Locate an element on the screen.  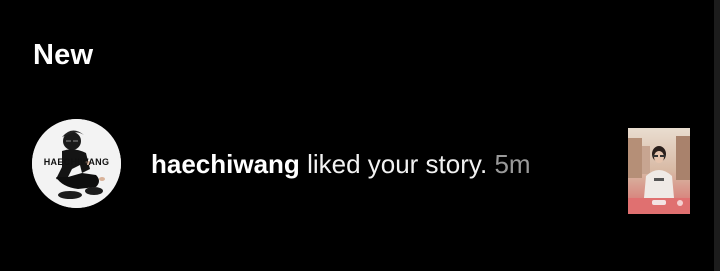
notification-time: 5m is located at coordinates (512, 164).